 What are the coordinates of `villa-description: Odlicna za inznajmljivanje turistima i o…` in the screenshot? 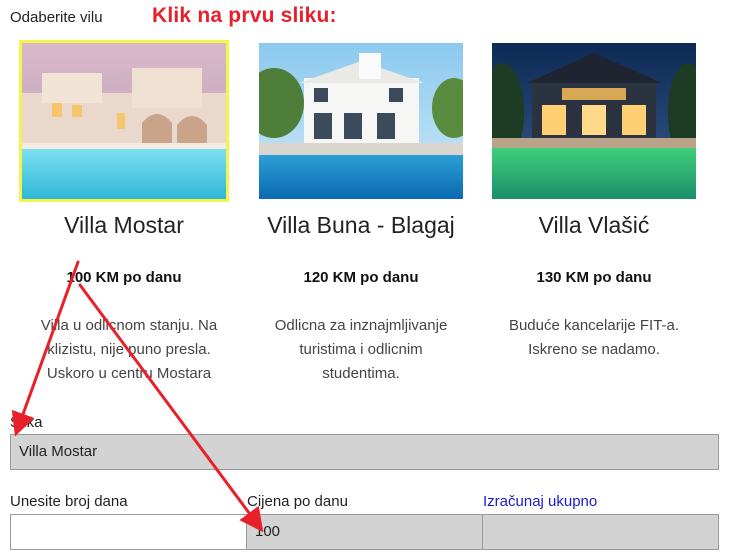 It's located at (361, 350).